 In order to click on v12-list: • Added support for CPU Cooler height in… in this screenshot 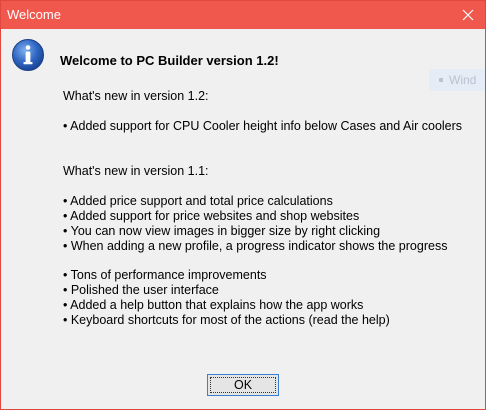, I will do `click(262, 126)`.